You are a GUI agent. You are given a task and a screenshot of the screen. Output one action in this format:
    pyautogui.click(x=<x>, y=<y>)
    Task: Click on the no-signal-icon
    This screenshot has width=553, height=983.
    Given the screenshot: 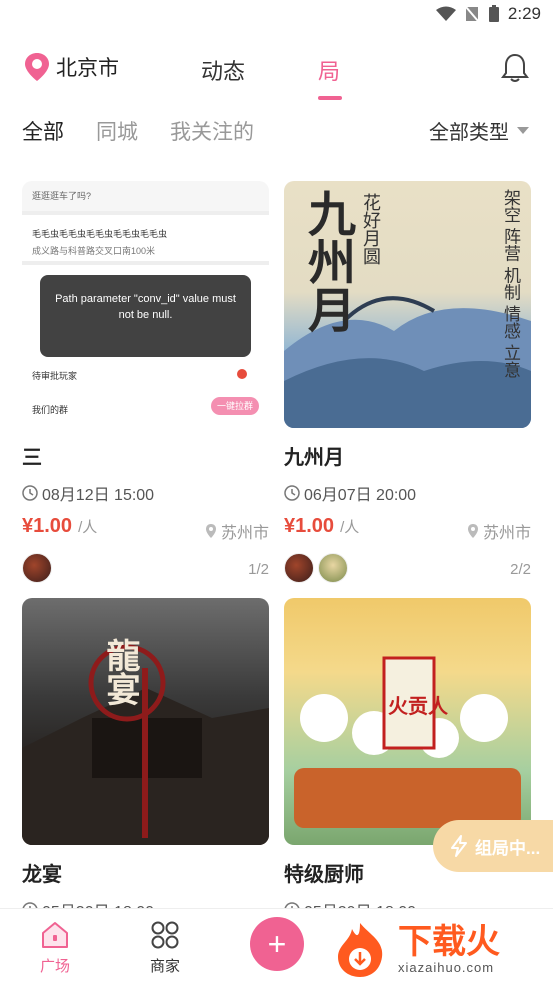 What is the action you would take?
    pyautogui.click(x=472, y=14)
    